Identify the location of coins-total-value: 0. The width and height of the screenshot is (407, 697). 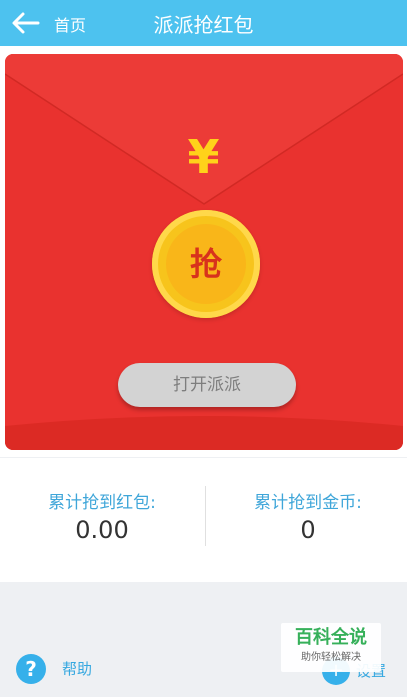
(308, 530).